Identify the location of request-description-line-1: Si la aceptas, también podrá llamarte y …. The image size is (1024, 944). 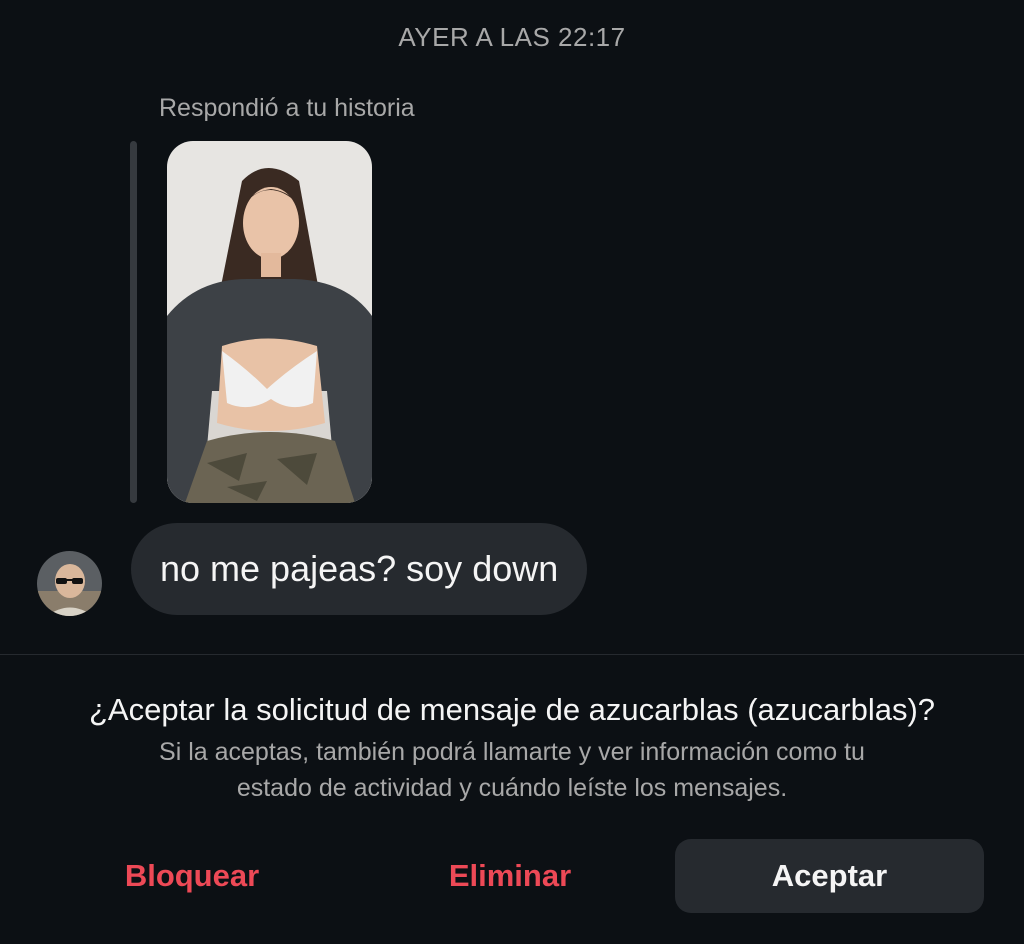
(512, 752).